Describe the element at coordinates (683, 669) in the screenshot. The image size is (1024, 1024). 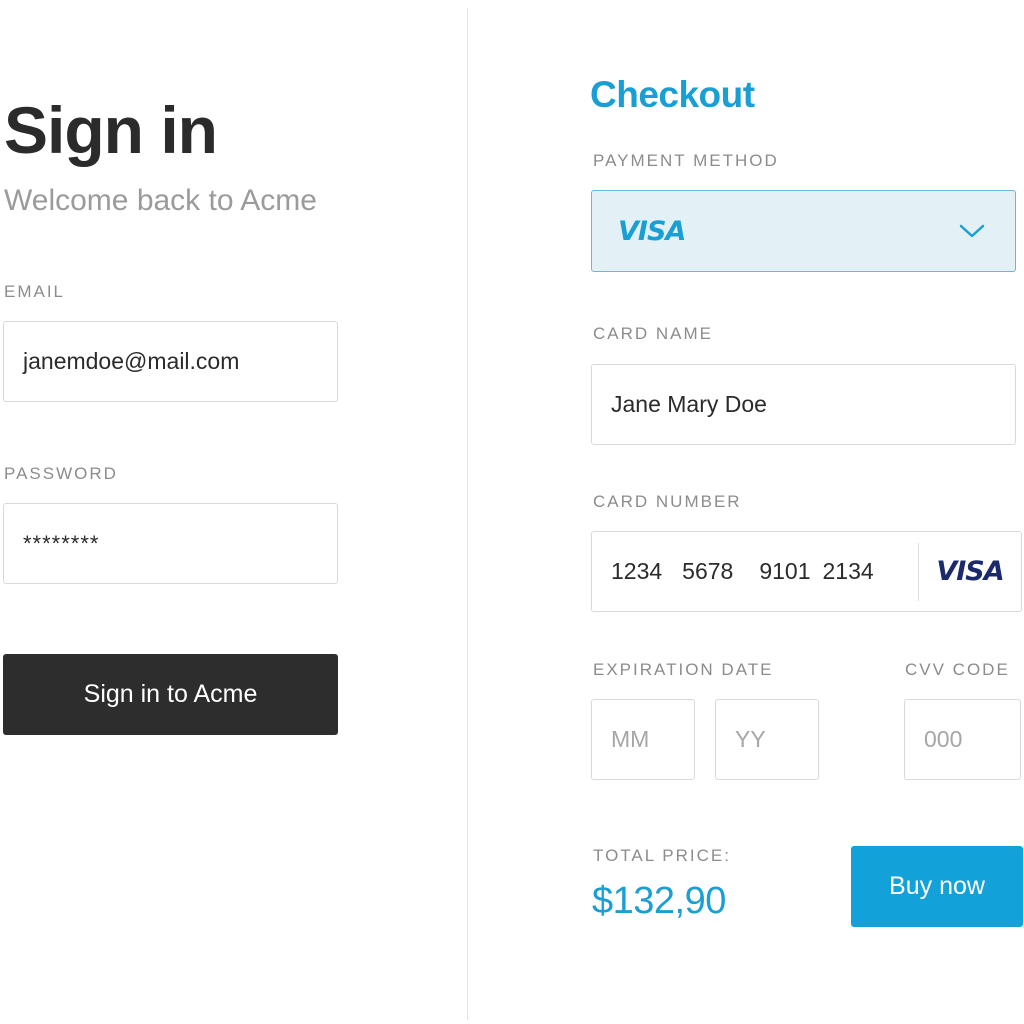
I see `expiration-label: EXPIRATION DATE` at that location.